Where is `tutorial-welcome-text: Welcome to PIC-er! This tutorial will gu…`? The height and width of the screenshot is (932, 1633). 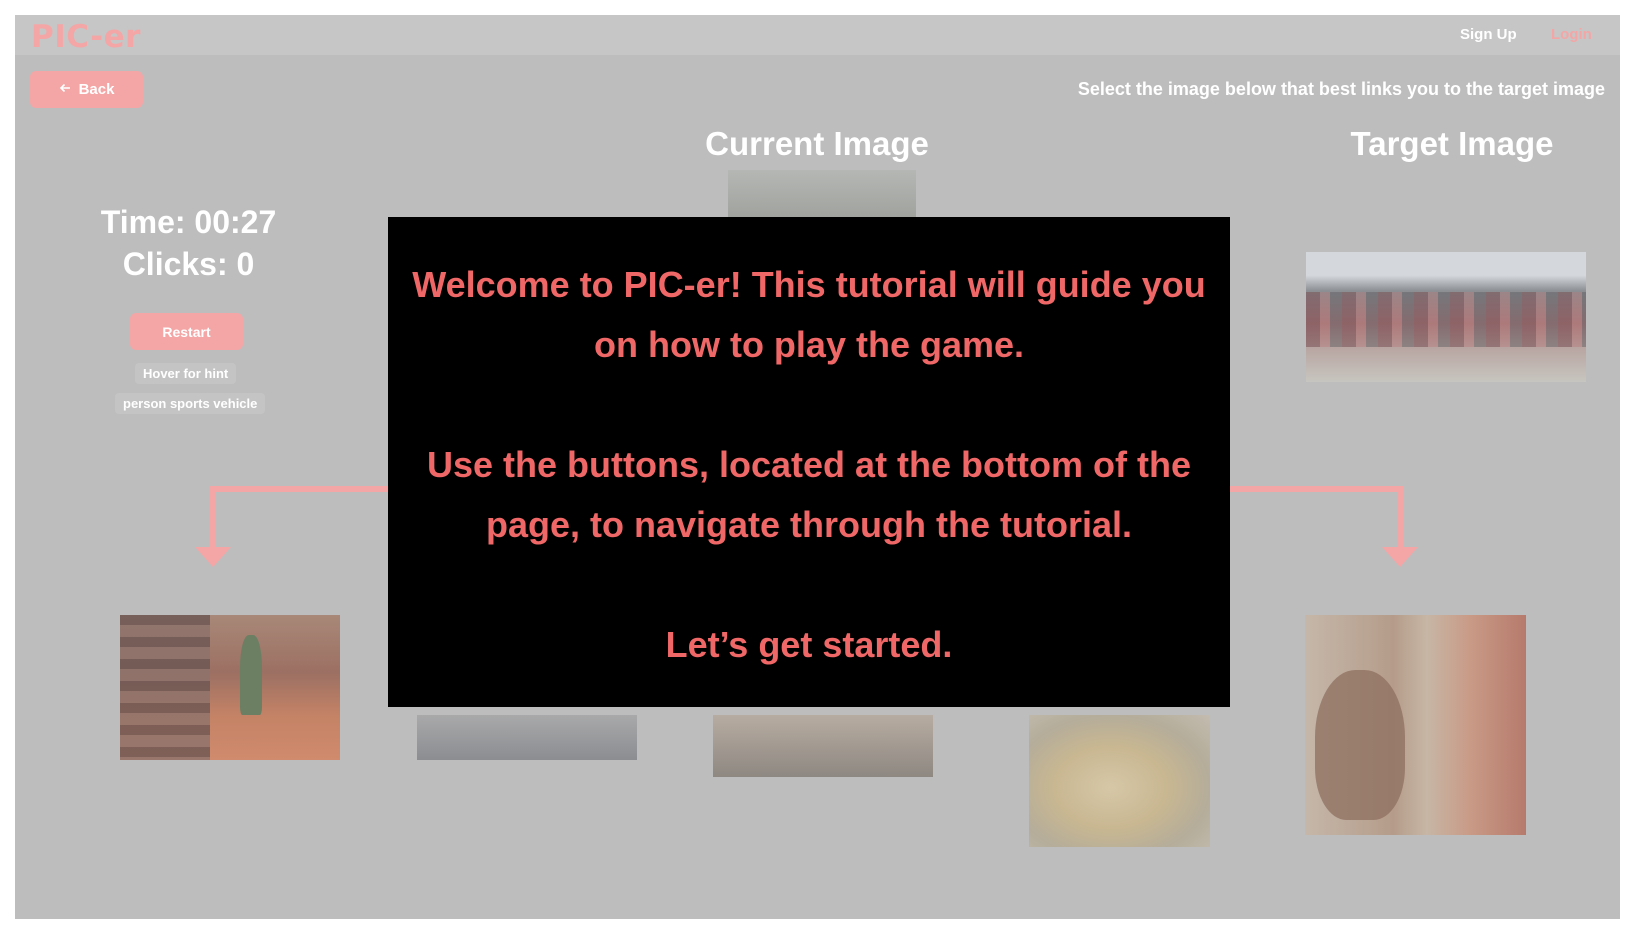
tutorial-welcome-text: Welcome to PIC-er! This tutorial will gu… is located at coordinates (809, 314).